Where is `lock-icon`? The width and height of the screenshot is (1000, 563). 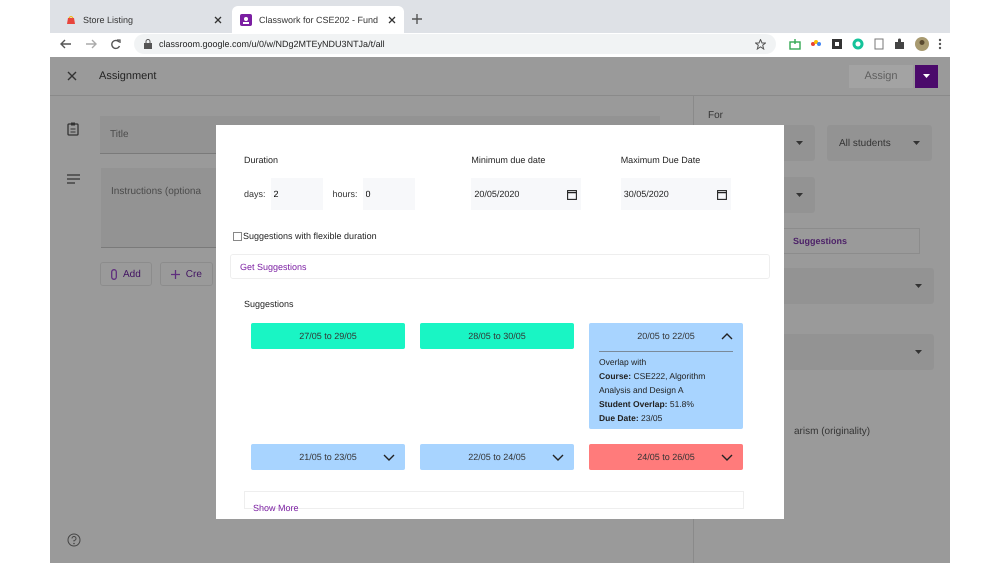 lock-icon is located at coordinates (148, 44).